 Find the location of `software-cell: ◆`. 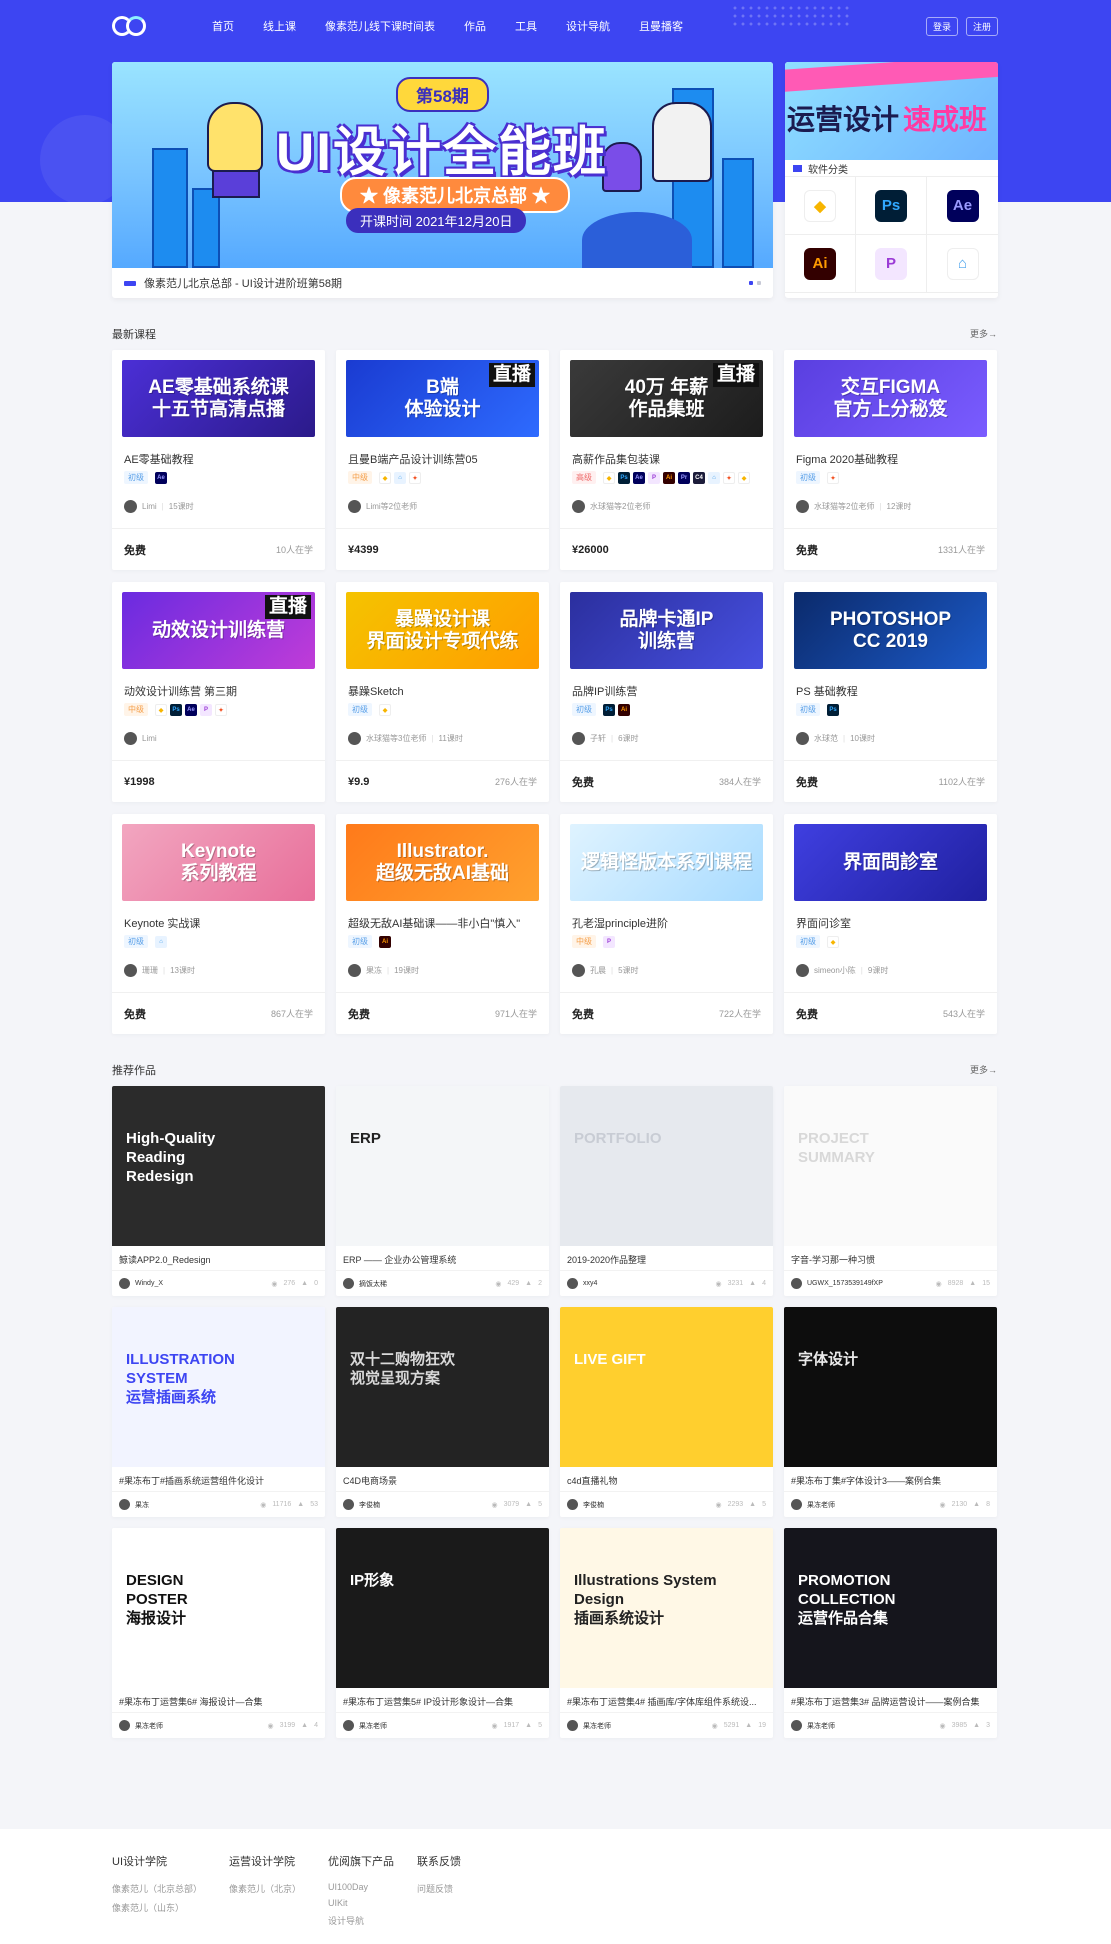

software-cell: ◆ is located at coordinates (820, 206).